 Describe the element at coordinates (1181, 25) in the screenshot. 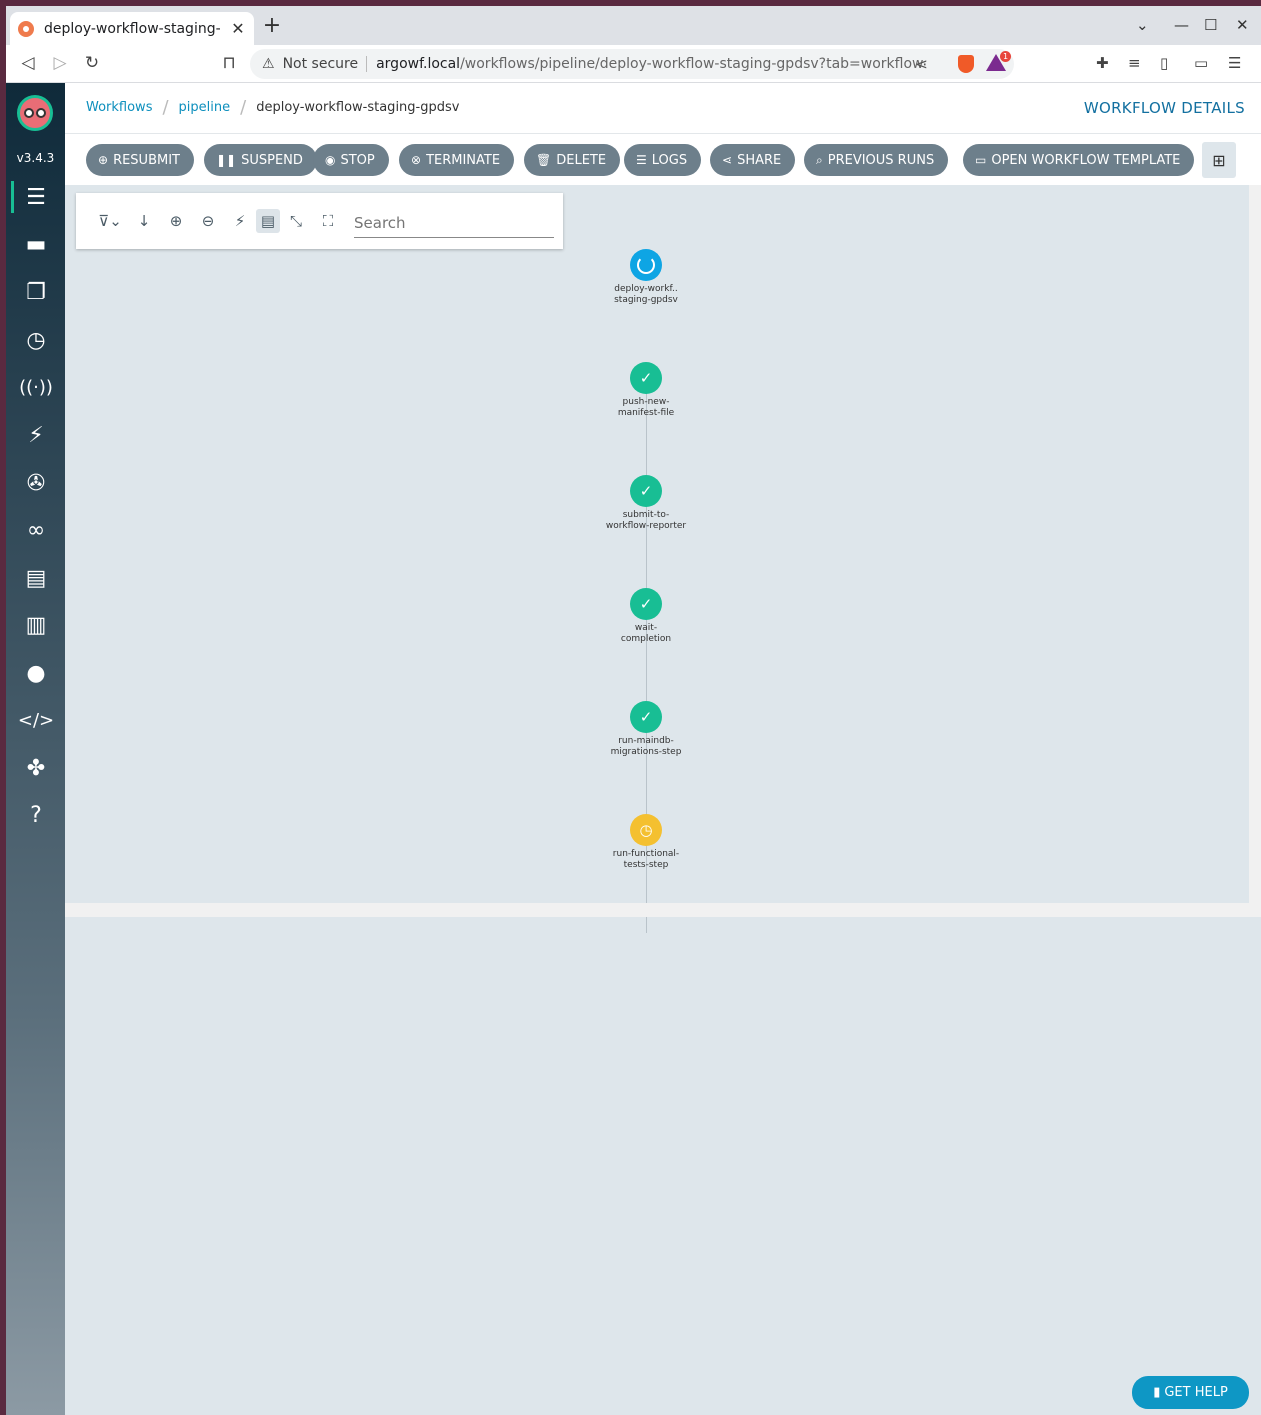

I see `minimize-button: —` at that location.